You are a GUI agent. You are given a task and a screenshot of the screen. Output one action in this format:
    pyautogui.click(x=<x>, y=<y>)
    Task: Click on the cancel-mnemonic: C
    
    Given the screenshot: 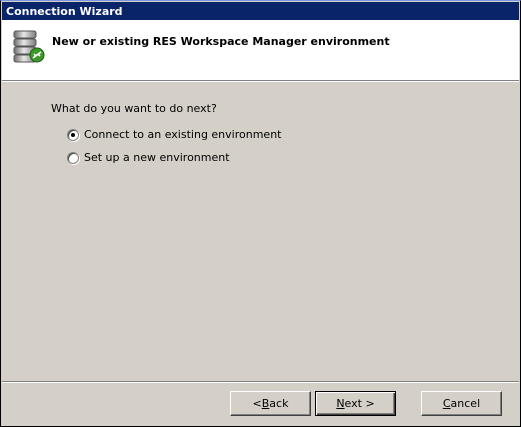 What is the action you would take?
    pyautogui.click(x=446, y=403)
    